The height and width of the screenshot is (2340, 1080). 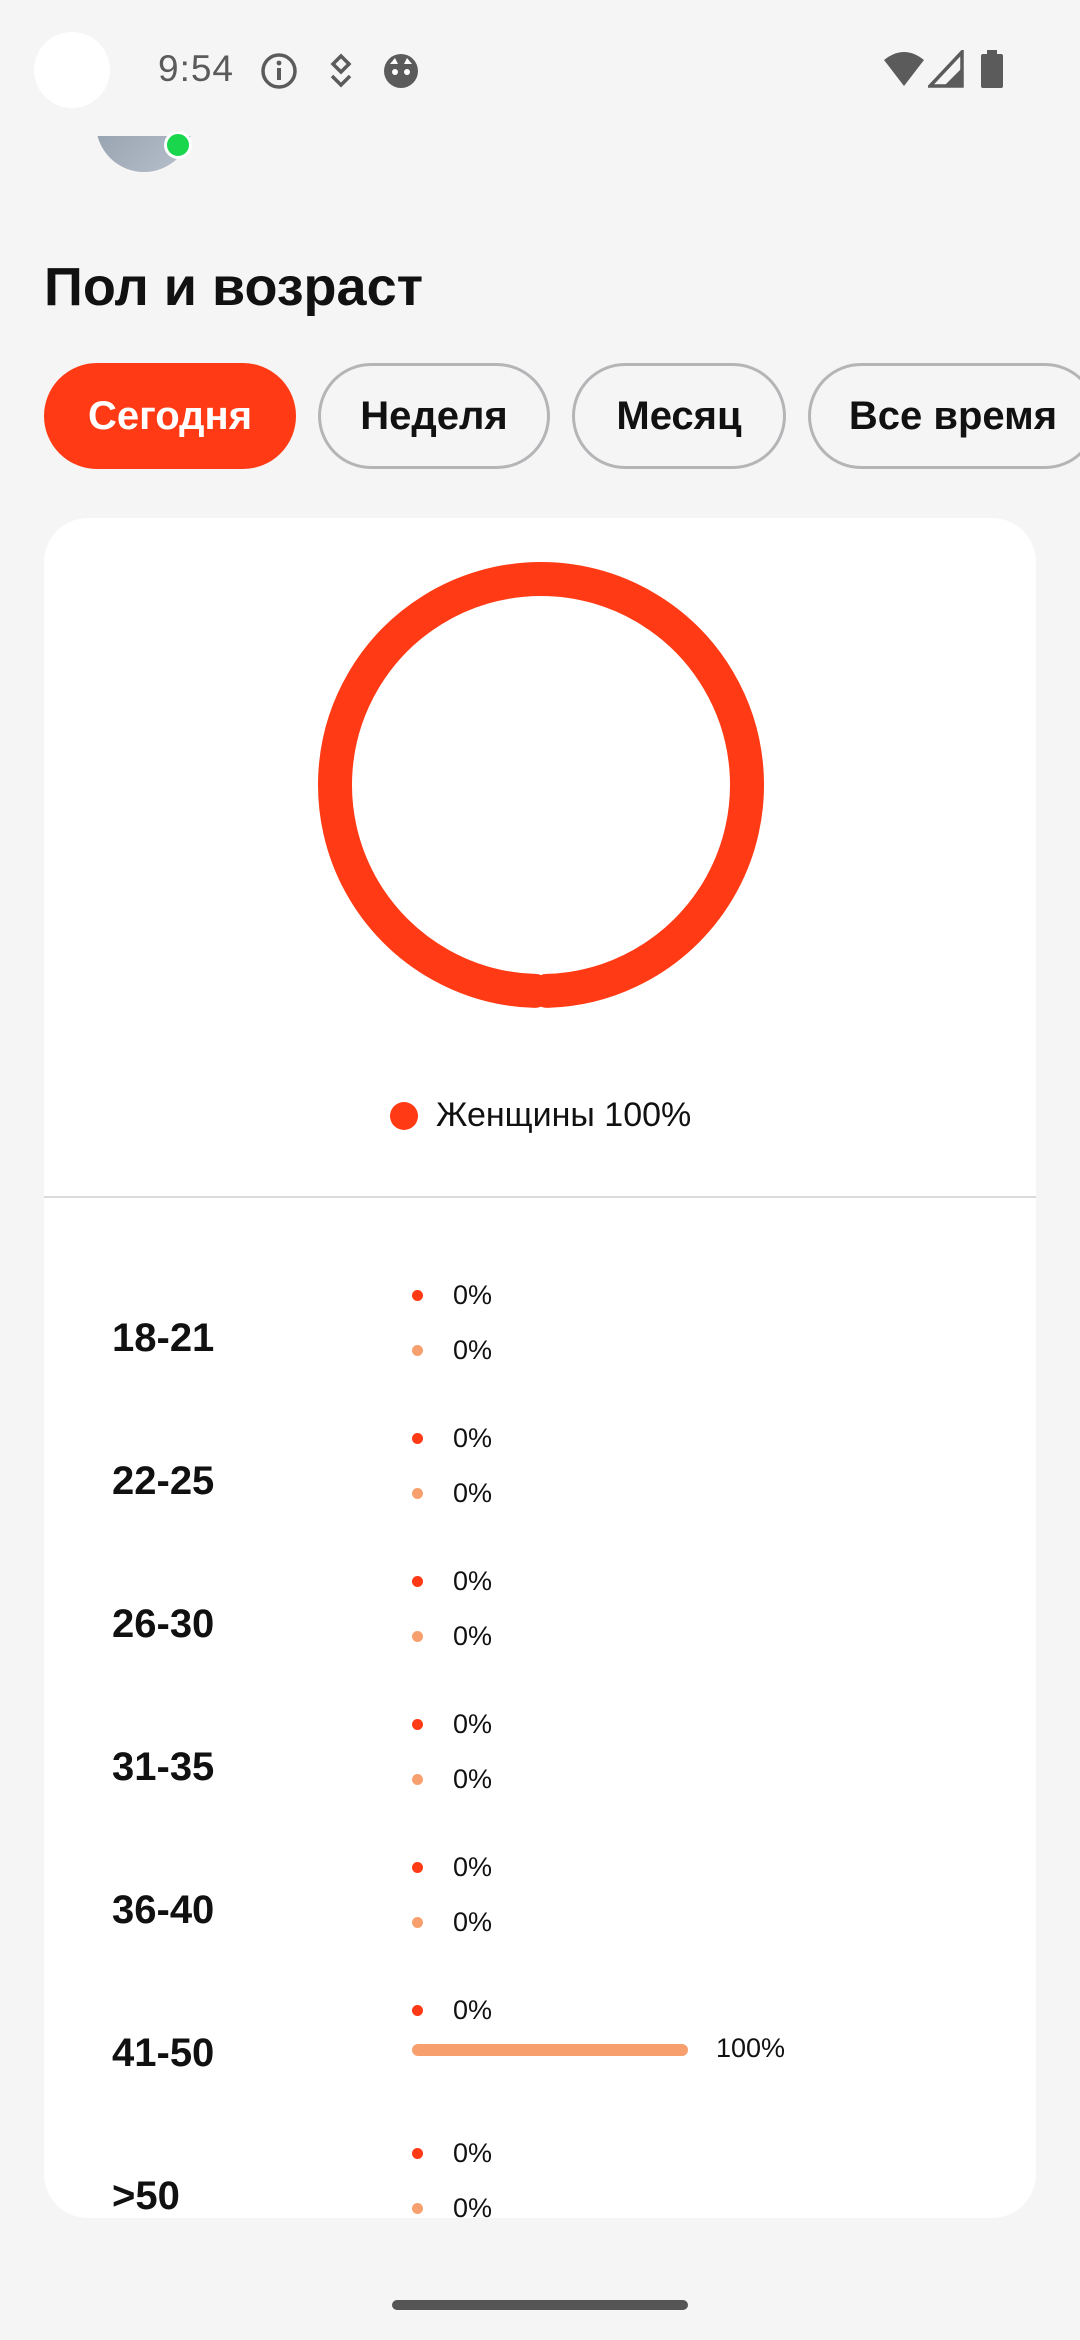 I want to click on wifi-icon, so click(x=904, y=71).